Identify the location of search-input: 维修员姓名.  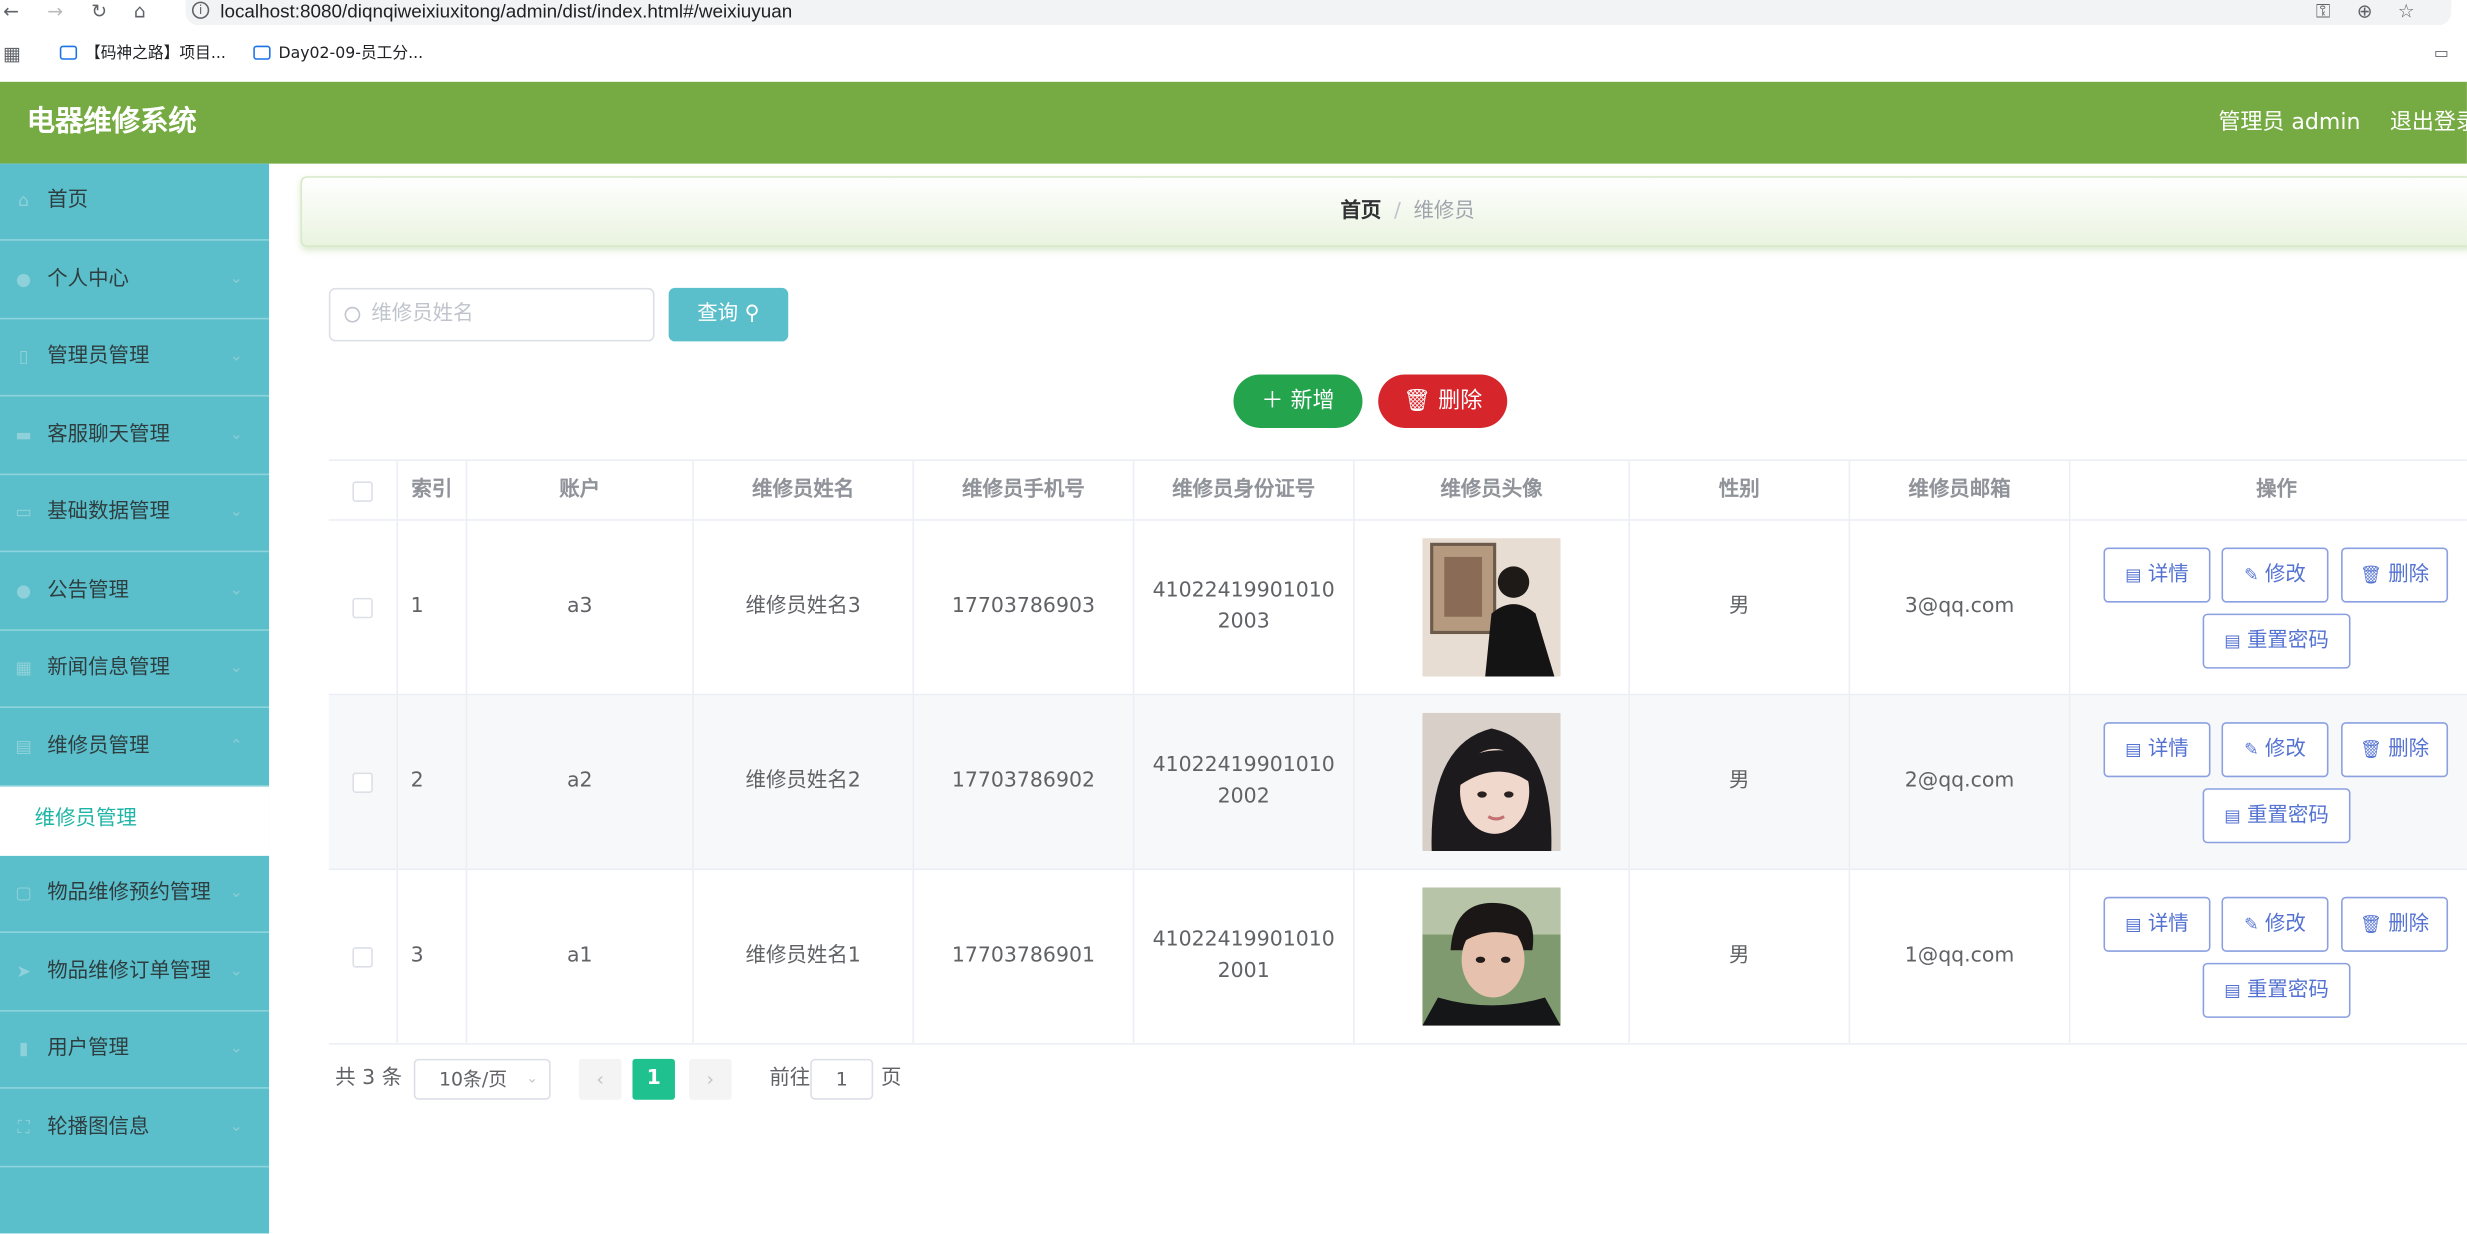
(491, 314).